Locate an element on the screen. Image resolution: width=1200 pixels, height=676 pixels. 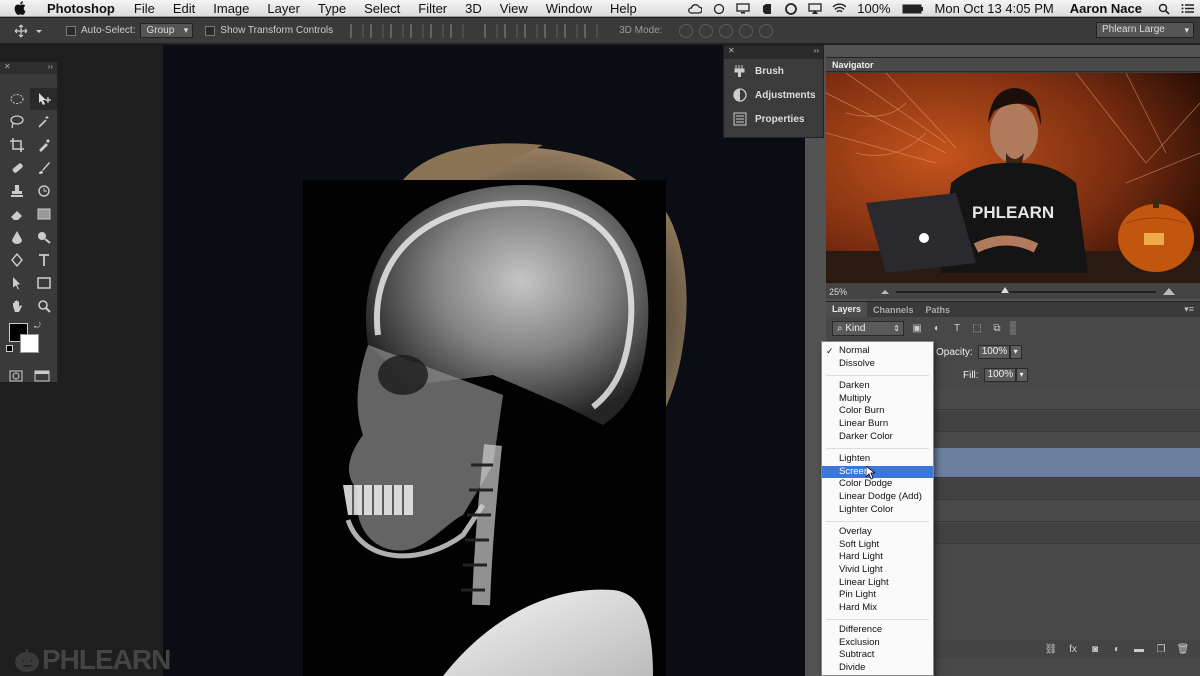
quick-mask-icon is located at coordinates (16, 376).